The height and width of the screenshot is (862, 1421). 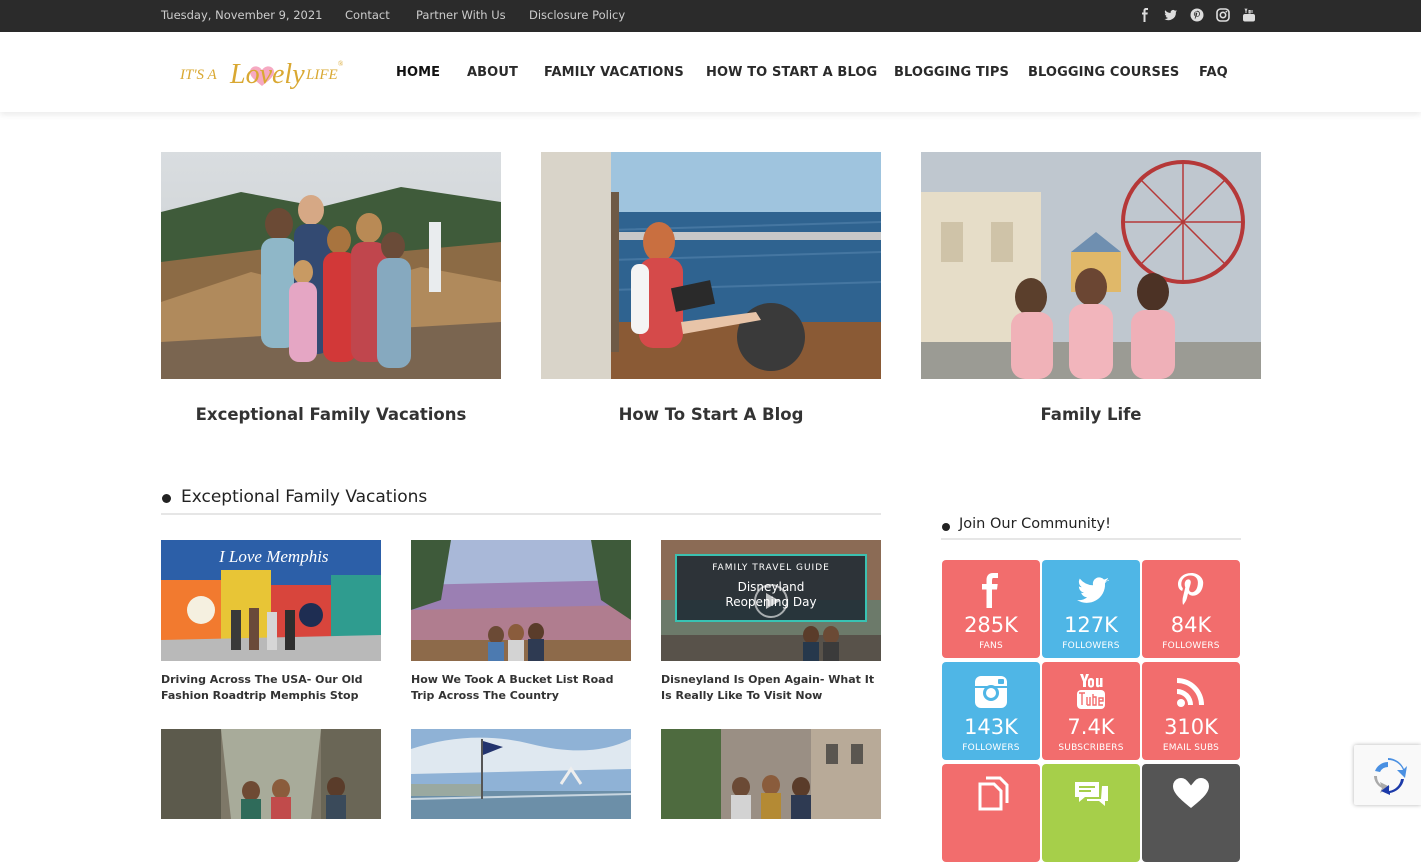 What do you see at coordinates (1091, 609) in the screenshot?
I see `twitter-followers-tile: 127K FOLLOWERS` at bounding box center [1091, 609].